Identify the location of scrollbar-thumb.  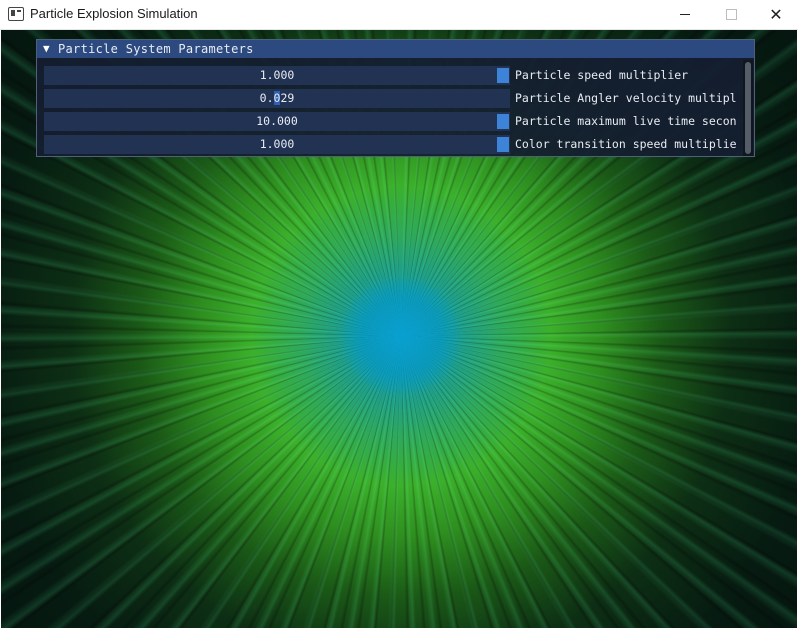
(748, 108).